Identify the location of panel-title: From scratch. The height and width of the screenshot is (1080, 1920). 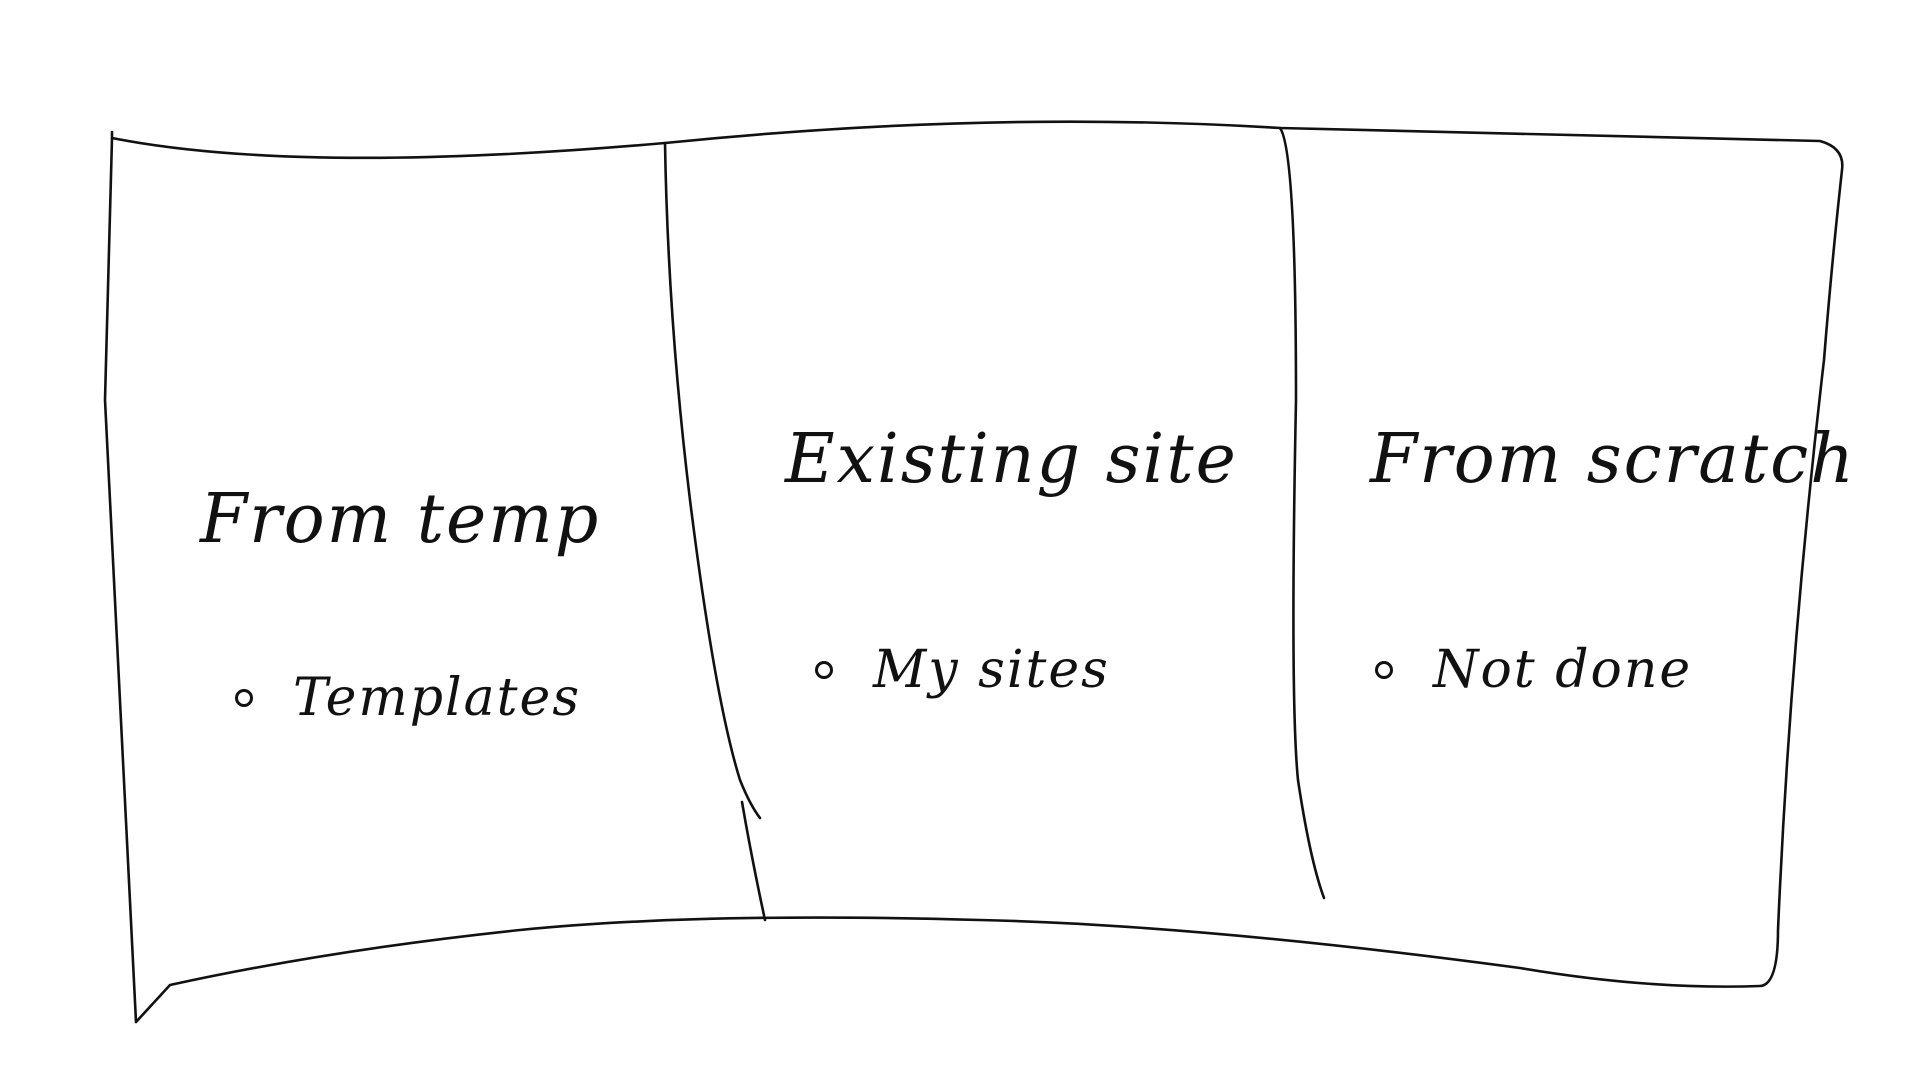
(1613, 459).